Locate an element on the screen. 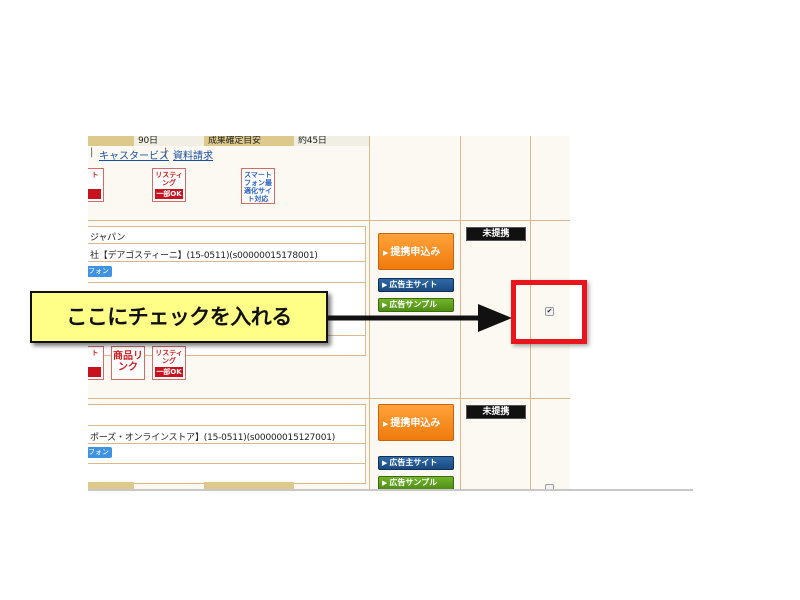 This screenshot has height=600, width=800. feature-label: スマートフォン最適化サイト対応 is located at coordinates (258, 187).